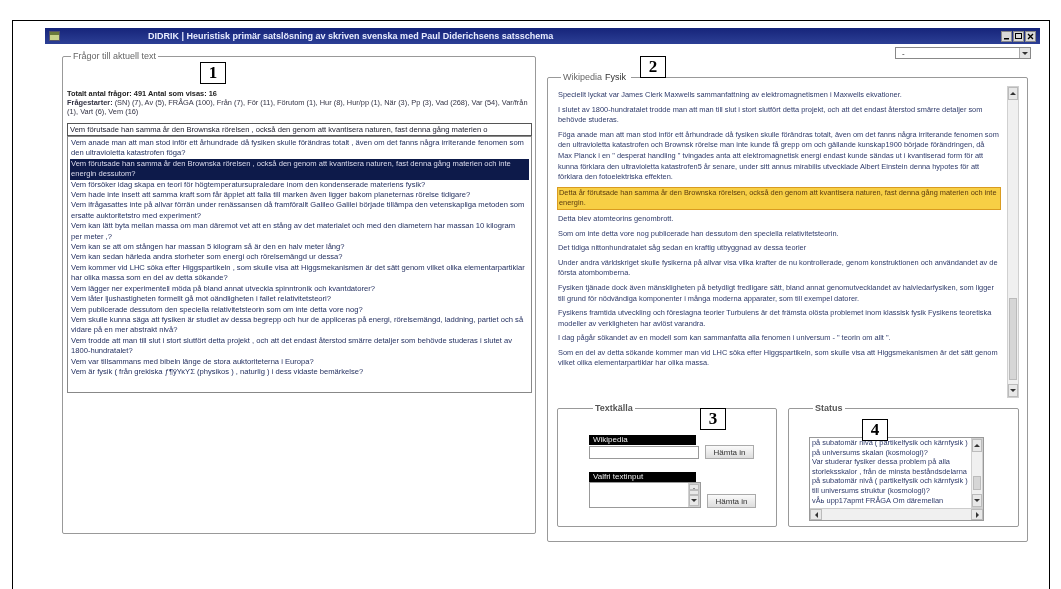 The image size is (1061, 589). What do you see at coordinates (653, 67) in the screenshot?
I see `callout-number: 2` at bounding box center [653, 67].